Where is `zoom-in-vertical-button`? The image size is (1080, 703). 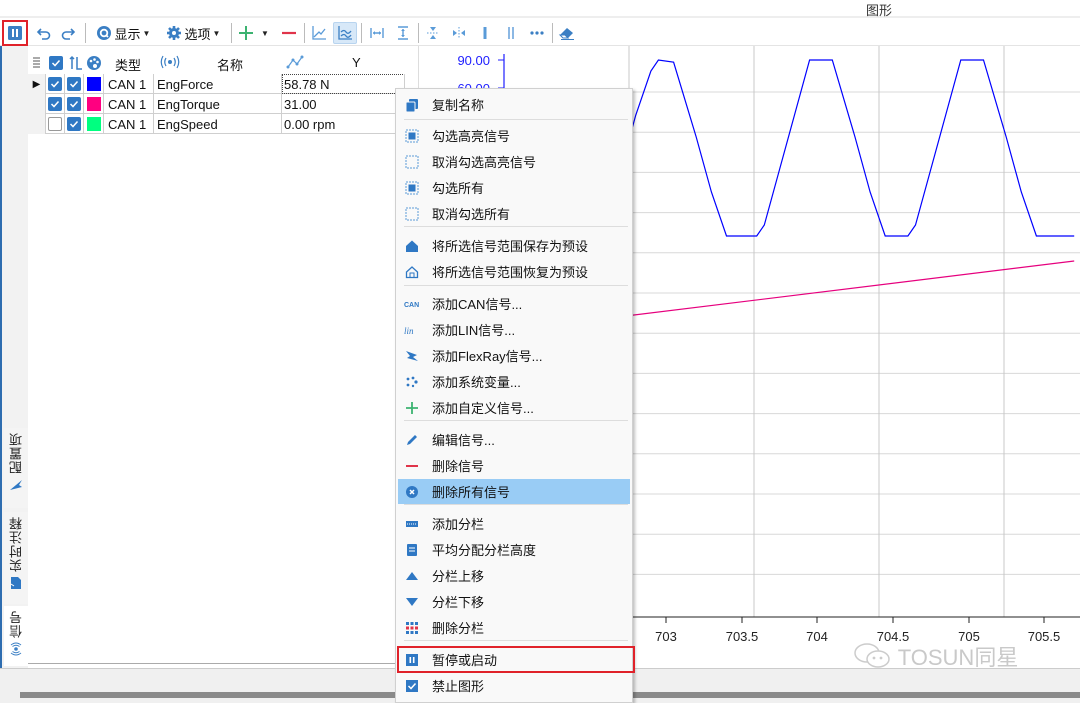 zoom-in-vertical-button is located at coordinates (433, 33).